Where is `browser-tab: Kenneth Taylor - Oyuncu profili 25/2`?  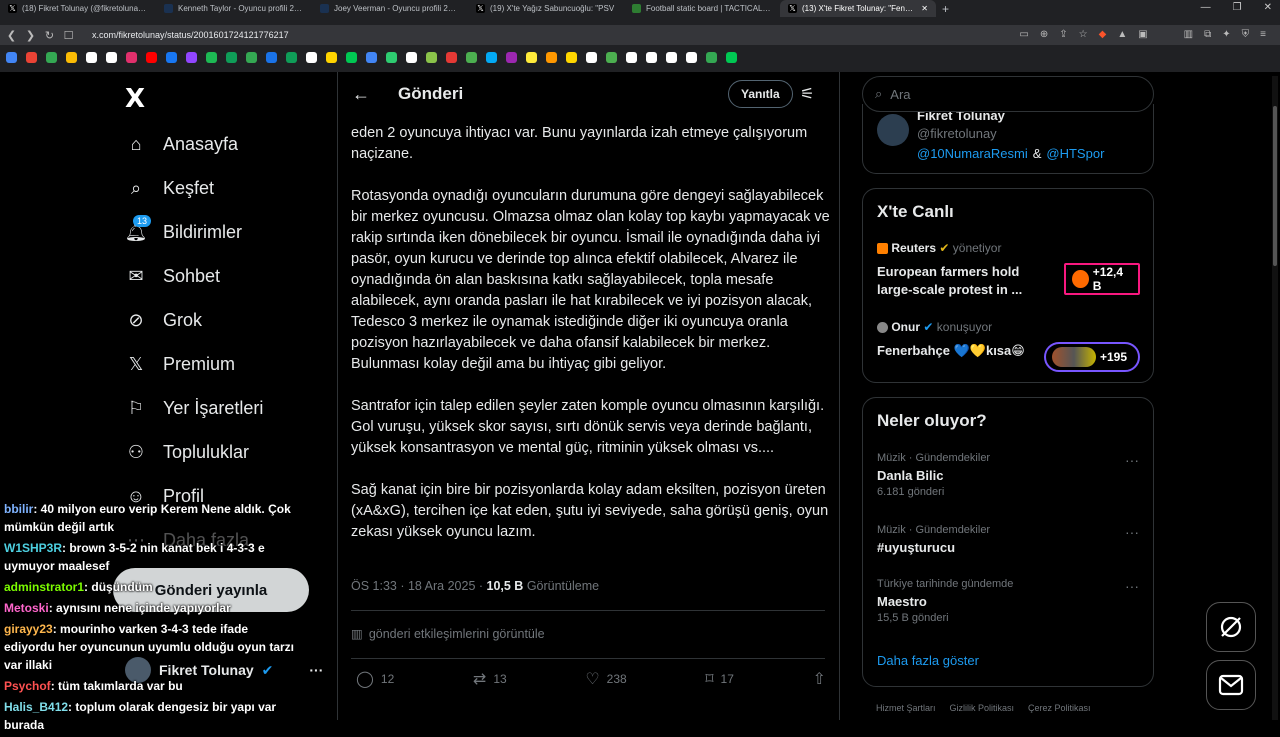
browser-tab: Kenneth Taylor - Oyuncu profili 25/2 is located at coordinates (234, 8).